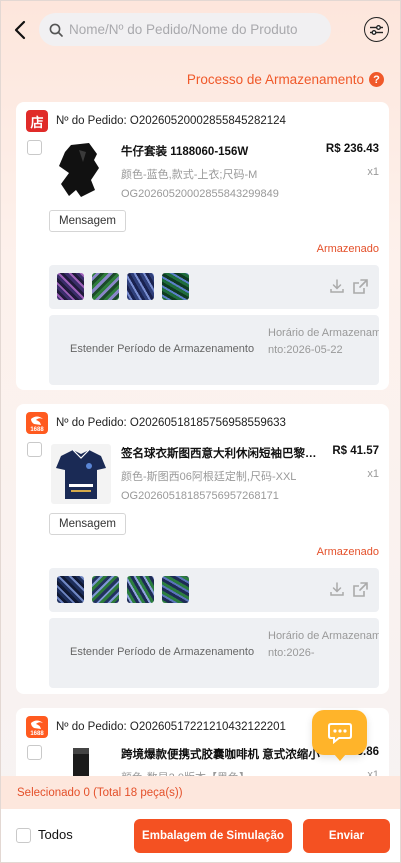 The width and height of the screenshot is (401, 863). Describe the element at coordinates (171, 727) in the screenshot. I see `order-number: Nº do Pedido: O20260517221210432122201` at that location.